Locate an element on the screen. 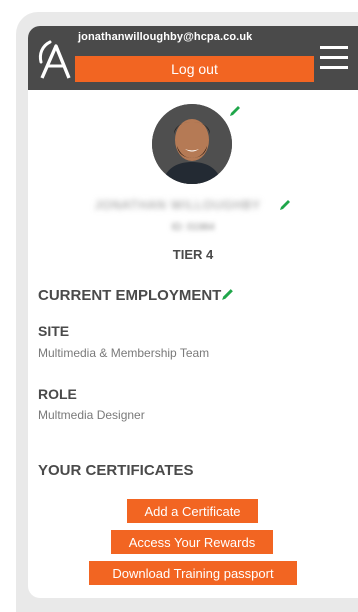  edit-employment-pencil-icon is located at coordinates (227, 294).